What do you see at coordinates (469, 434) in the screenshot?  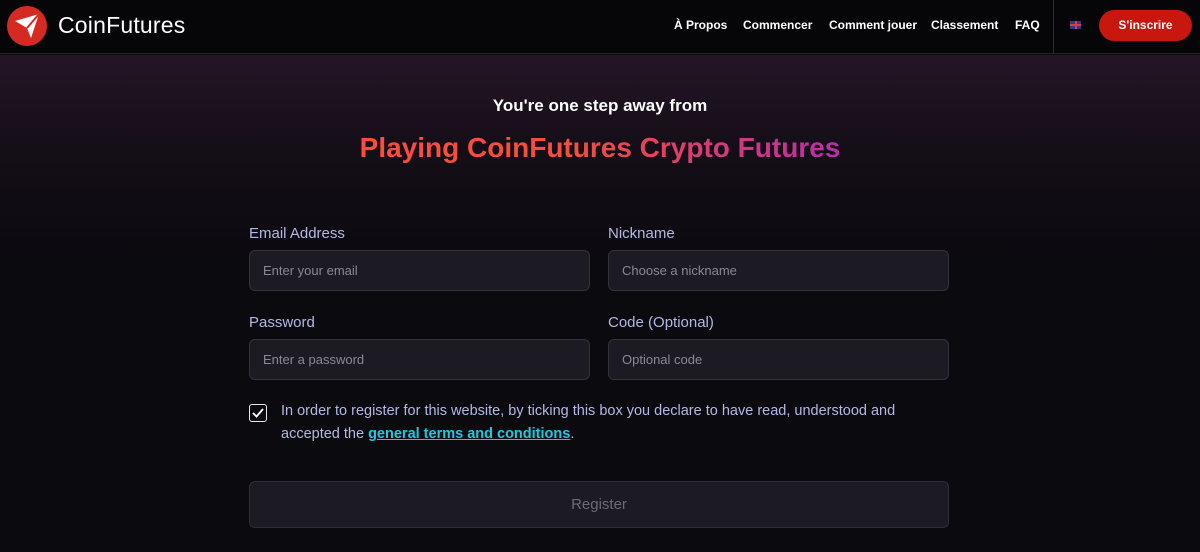 I see `terms-link: general terms and conditions` at bounding box center [469, 434].